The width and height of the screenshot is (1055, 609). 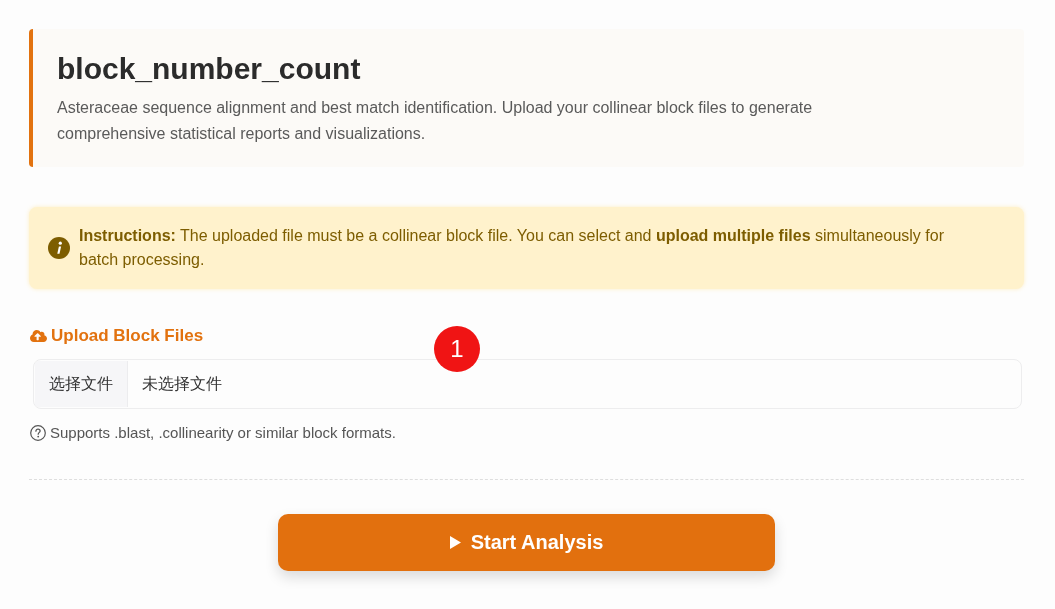 What do you see at coordinates (59, 248) in the screenshot?
I see `info-icon` at bounding box center [59, 248].